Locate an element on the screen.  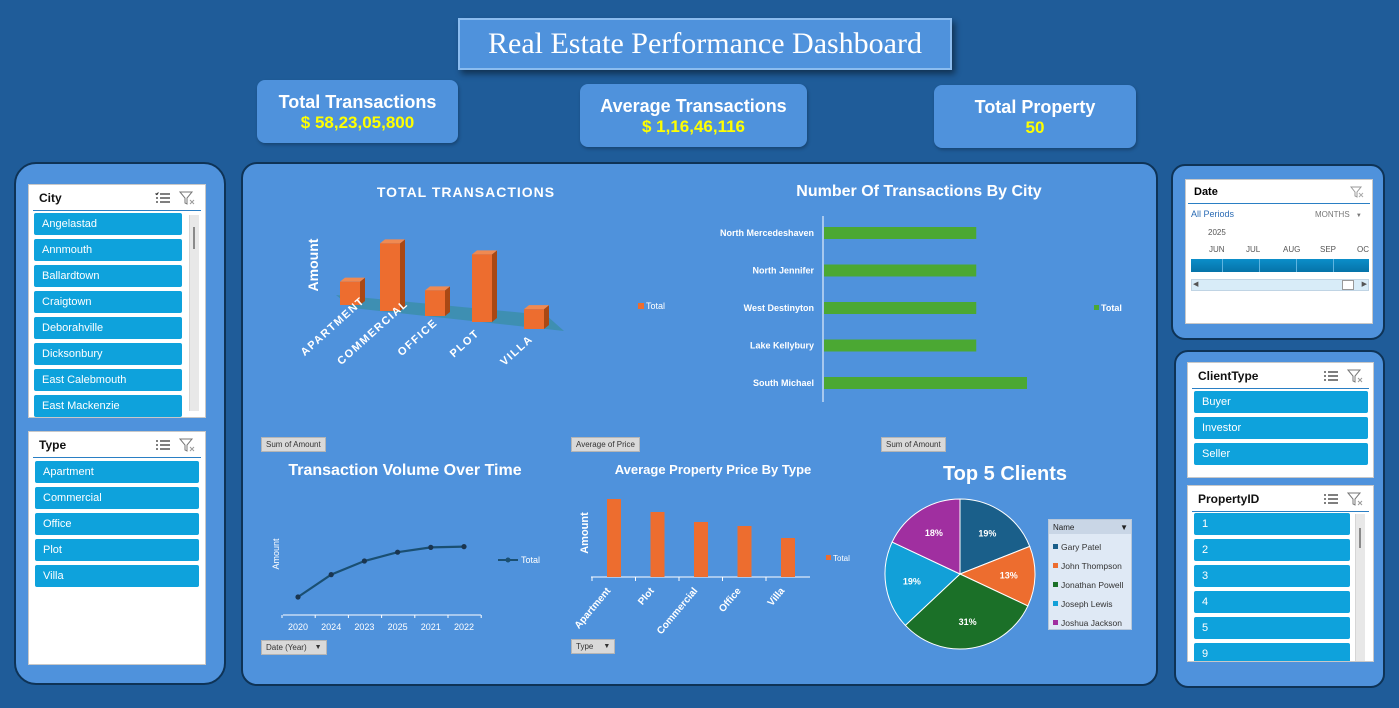
x-tick-label: 2021 is located at coordinates (431, 627).